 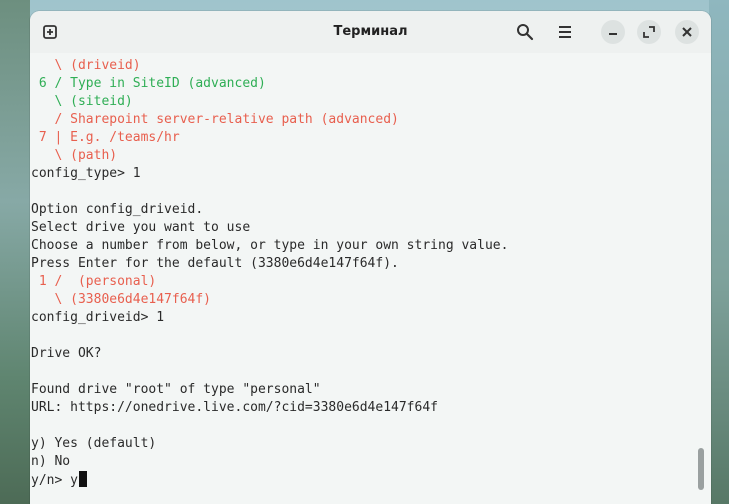 I want to click on terminal-line: 6 / Type in SiteID (advanced), so click(x=148, y=83).